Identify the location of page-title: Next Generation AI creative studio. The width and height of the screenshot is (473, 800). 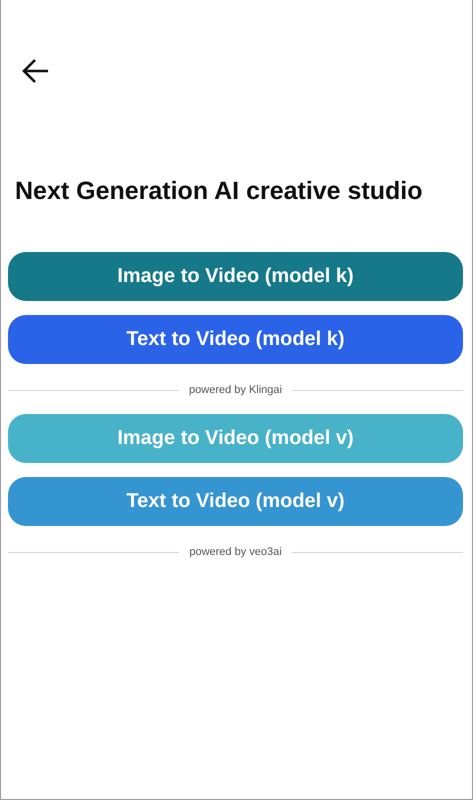
(219, 191).